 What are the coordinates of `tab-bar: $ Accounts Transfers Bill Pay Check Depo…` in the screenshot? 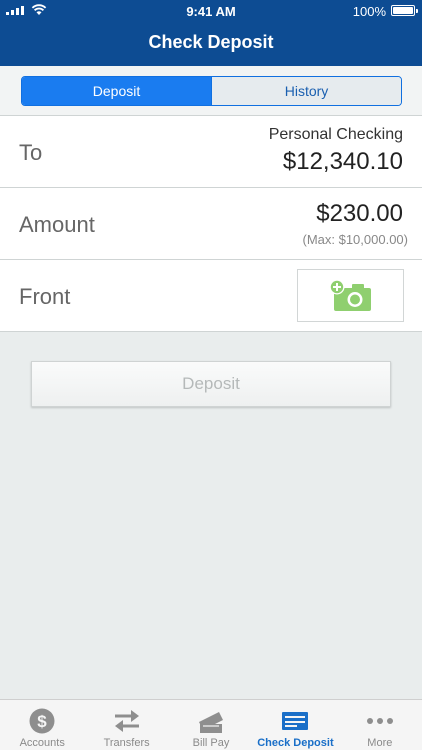 It's located at (211, 724).